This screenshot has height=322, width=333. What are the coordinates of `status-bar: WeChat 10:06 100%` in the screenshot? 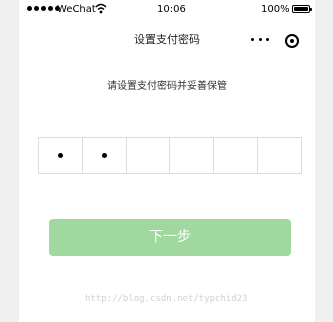 It's located at (167, 10).